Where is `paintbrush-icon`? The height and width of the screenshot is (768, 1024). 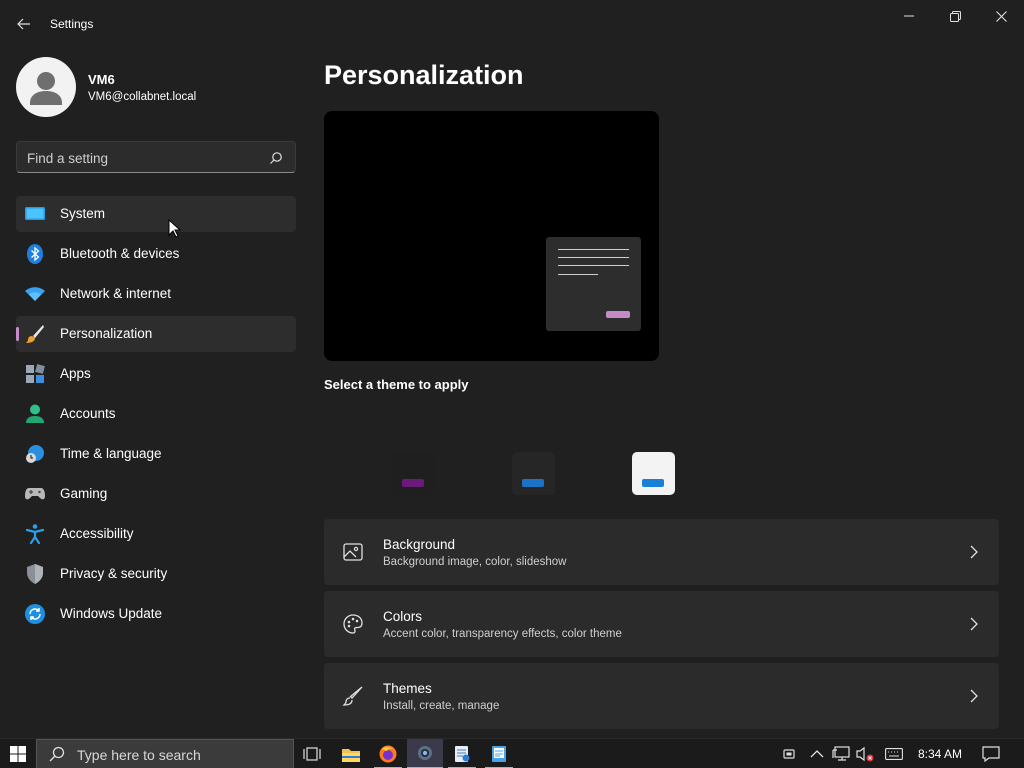
paintbrush-icon is located at coordinates (35, 334).